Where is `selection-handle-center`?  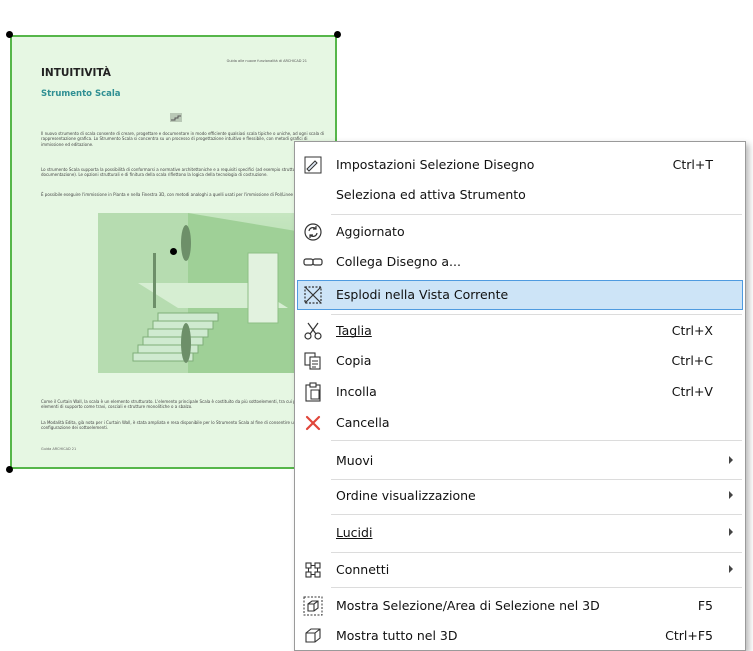 selection-handle-center is located at coordinates (173, 251).